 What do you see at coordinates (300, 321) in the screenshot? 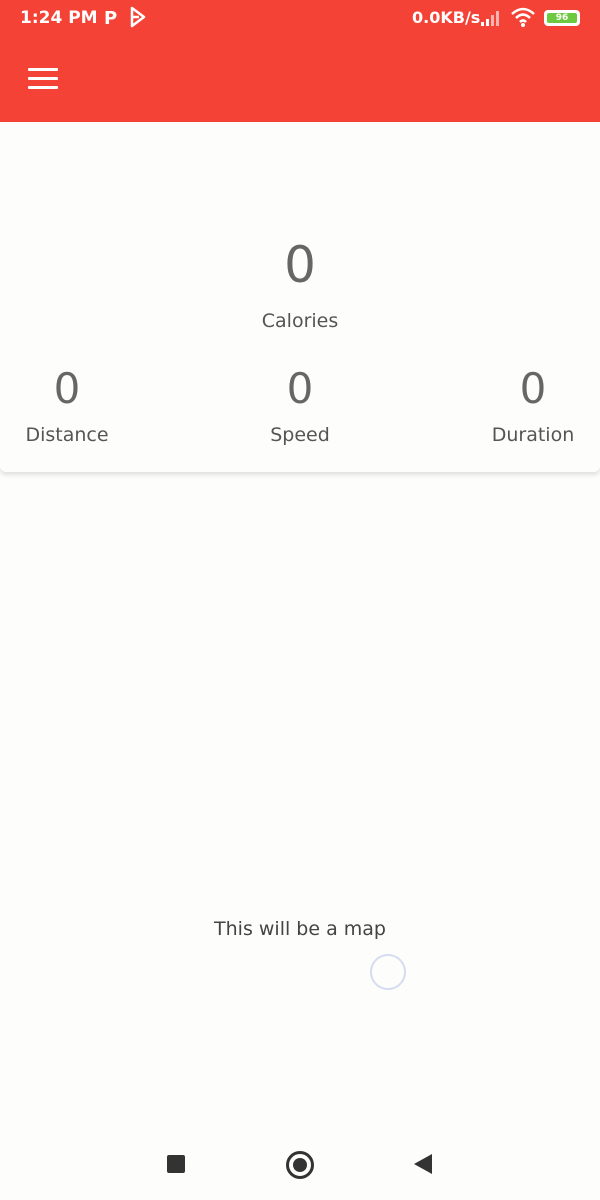
I see `calories-label: Calories` at bounding box center [300, 321].